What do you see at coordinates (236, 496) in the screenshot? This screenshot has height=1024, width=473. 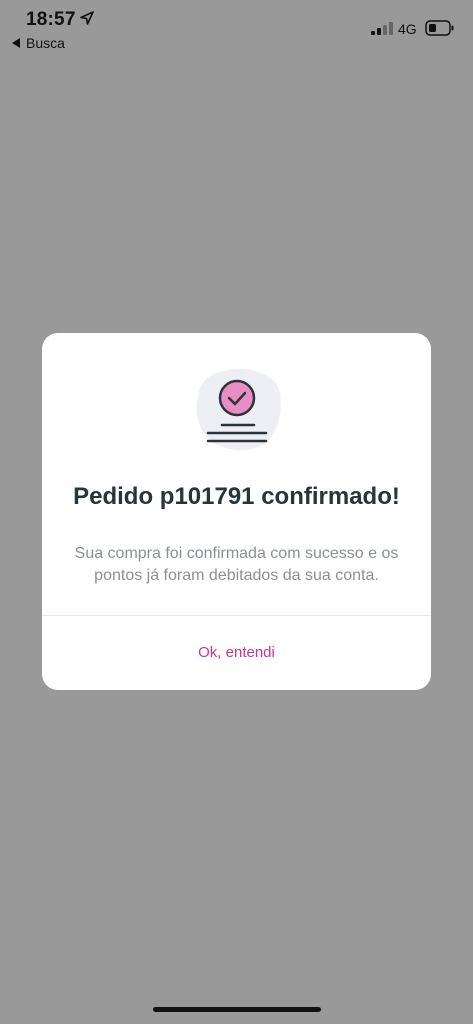 I see `dialog-title: Pedido p101791 confirmado!` at bounding box center [236, 496].